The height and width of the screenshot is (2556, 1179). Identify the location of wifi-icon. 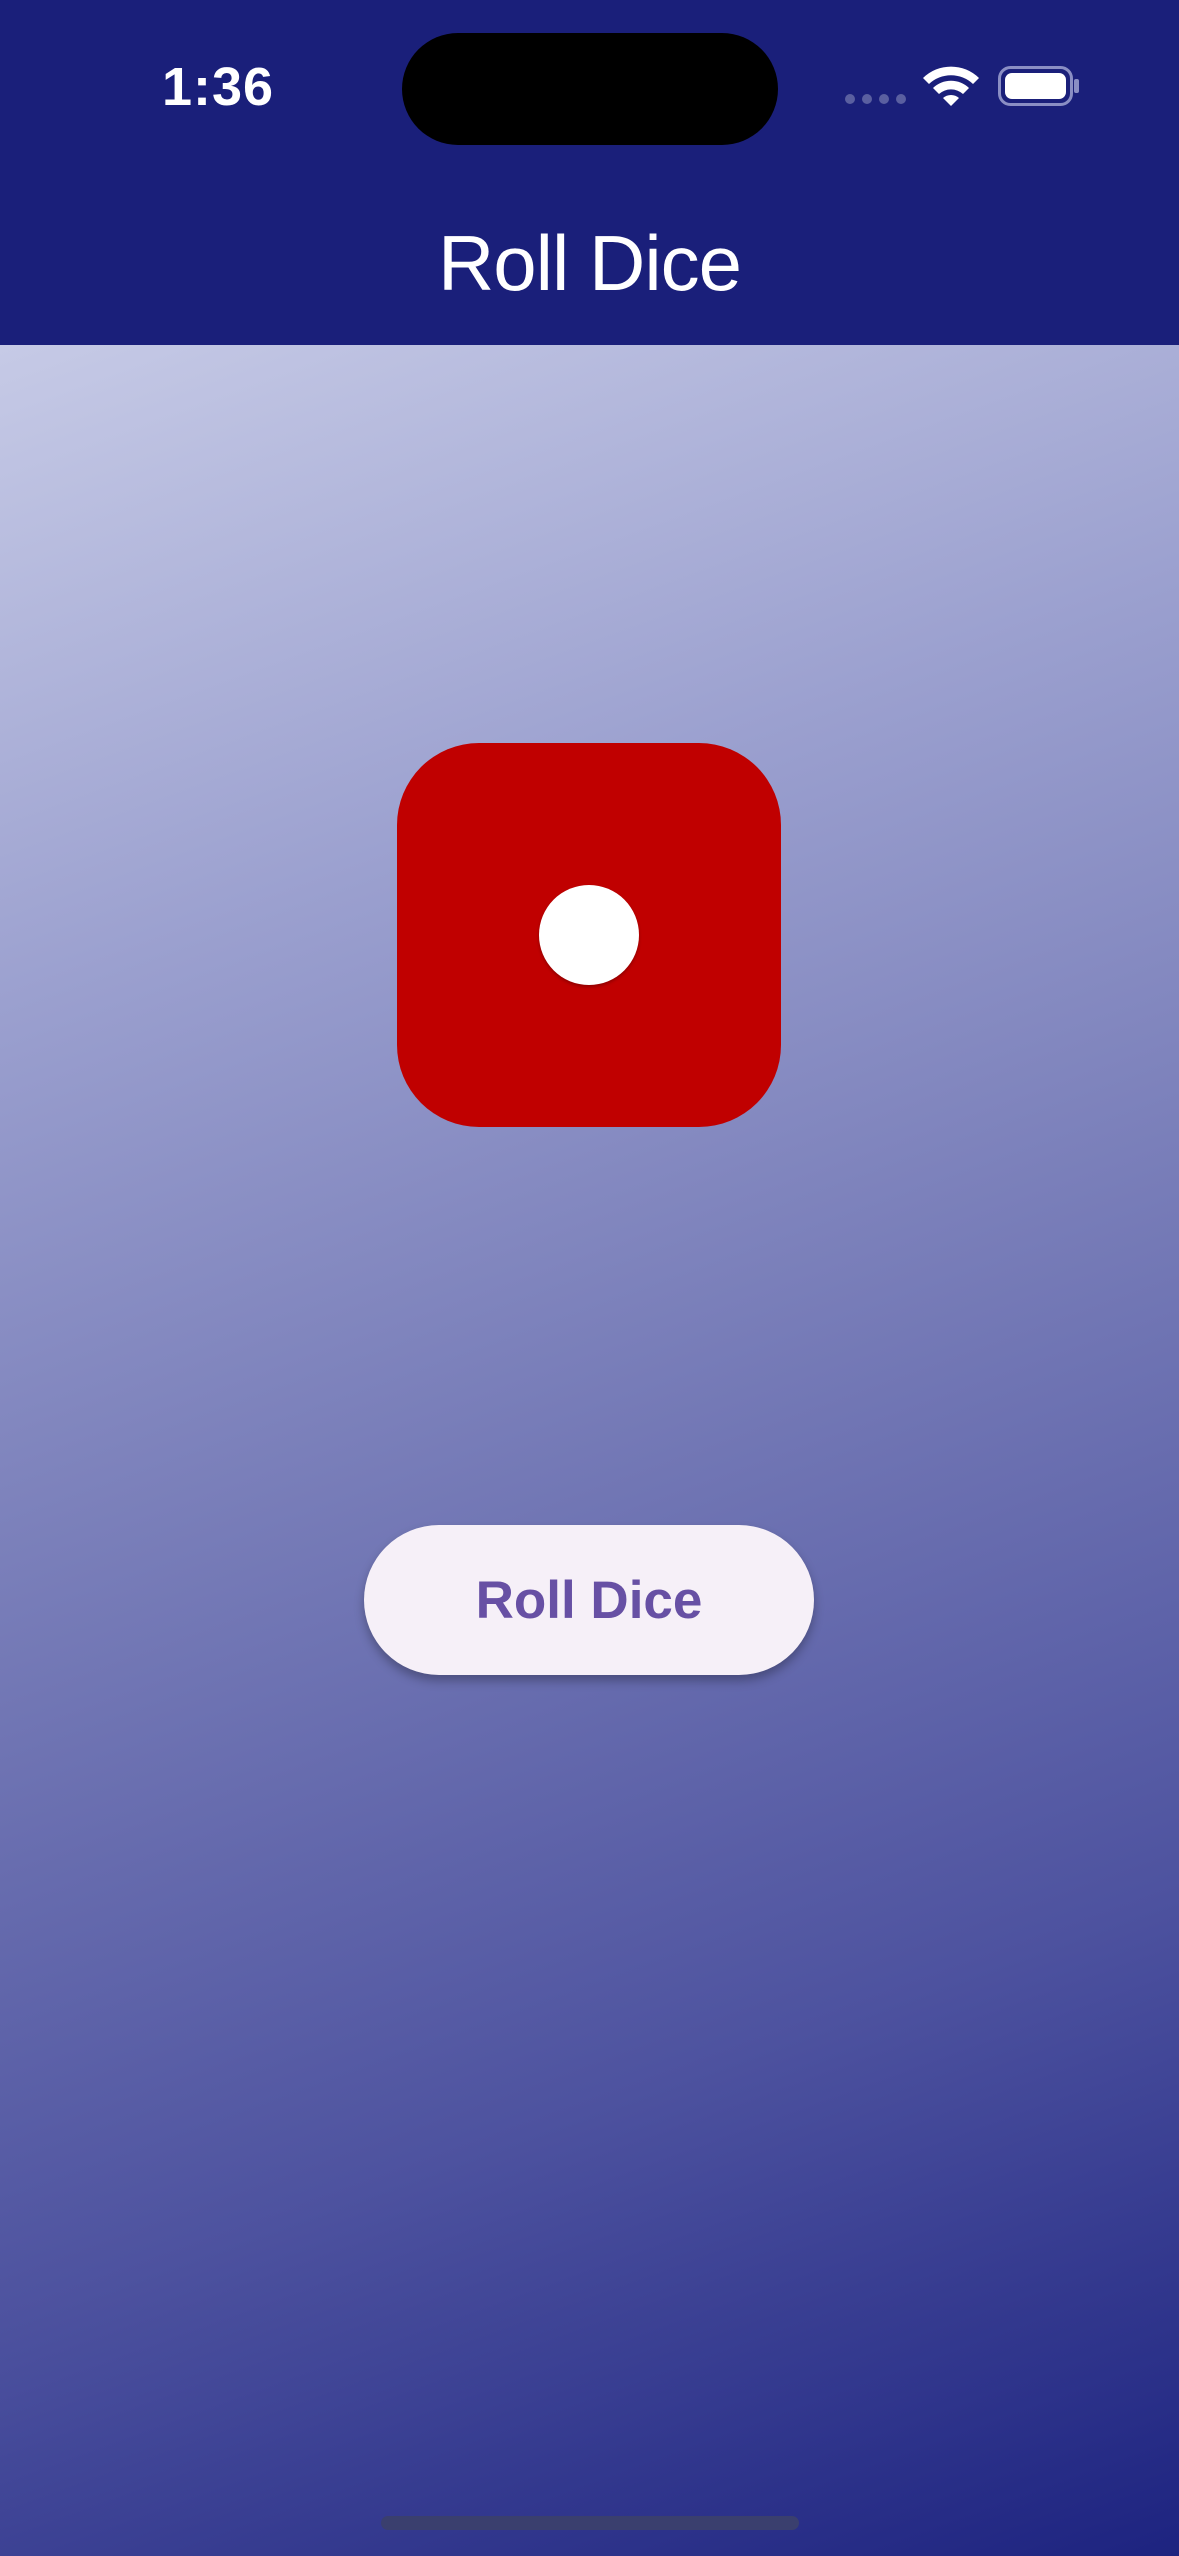
(951, 86).